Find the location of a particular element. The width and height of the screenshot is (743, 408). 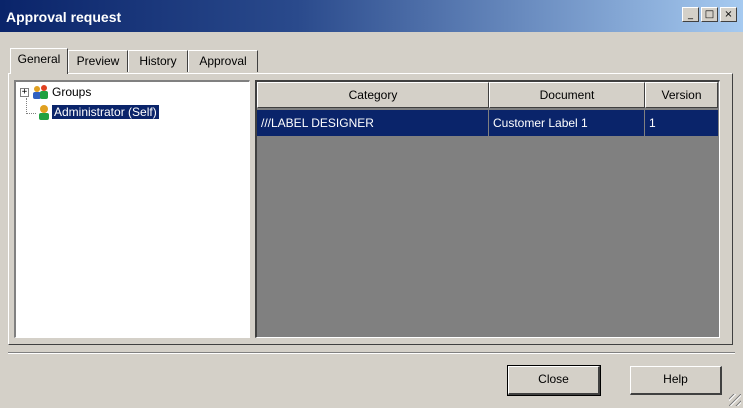

tab-general: General is located at coordinates (39, 61).